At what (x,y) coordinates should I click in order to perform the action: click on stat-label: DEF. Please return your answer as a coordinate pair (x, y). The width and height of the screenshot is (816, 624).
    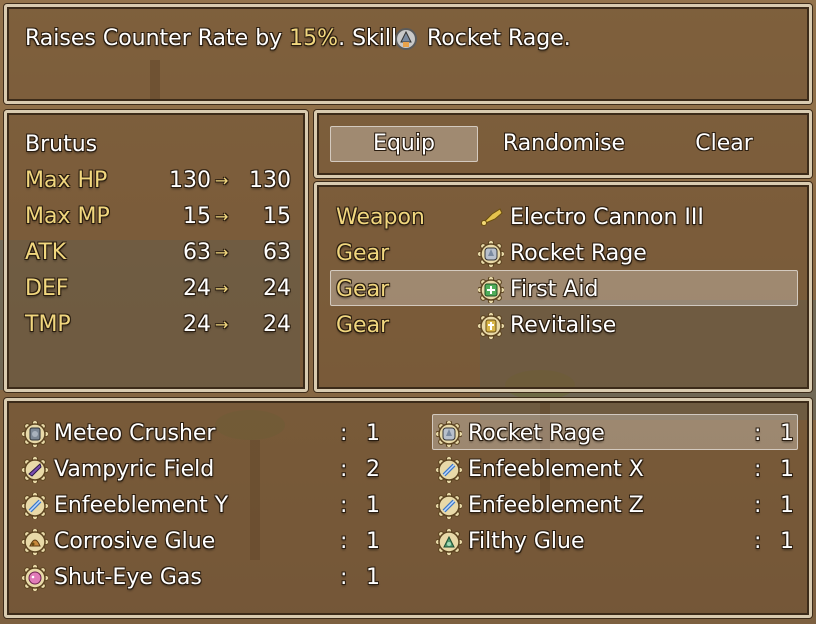
    Looking at the image, I should click on (47, 288).